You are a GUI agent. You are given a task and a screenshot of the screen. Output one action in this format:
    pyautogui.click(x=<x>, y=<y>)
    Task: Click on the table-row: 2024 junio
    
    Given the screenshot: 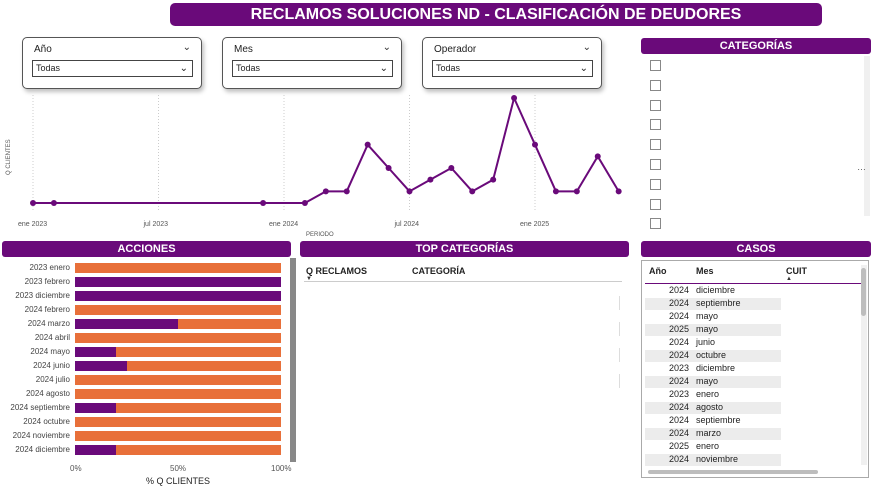 What is the action you would take?
    pyautogui.click(x=713, y=343)
    